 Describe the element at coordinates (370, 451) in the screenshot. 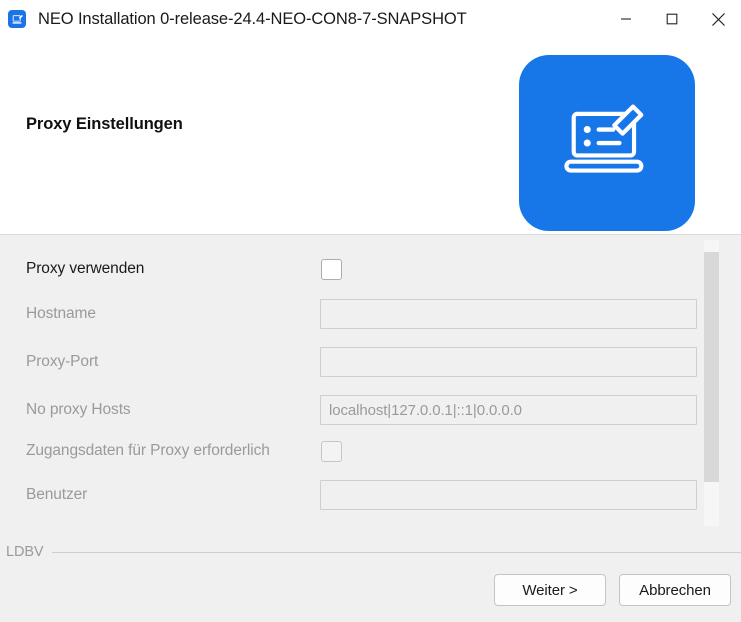

I see `form-row: Zugangsdaten für Proxy erforderlich` at that location.